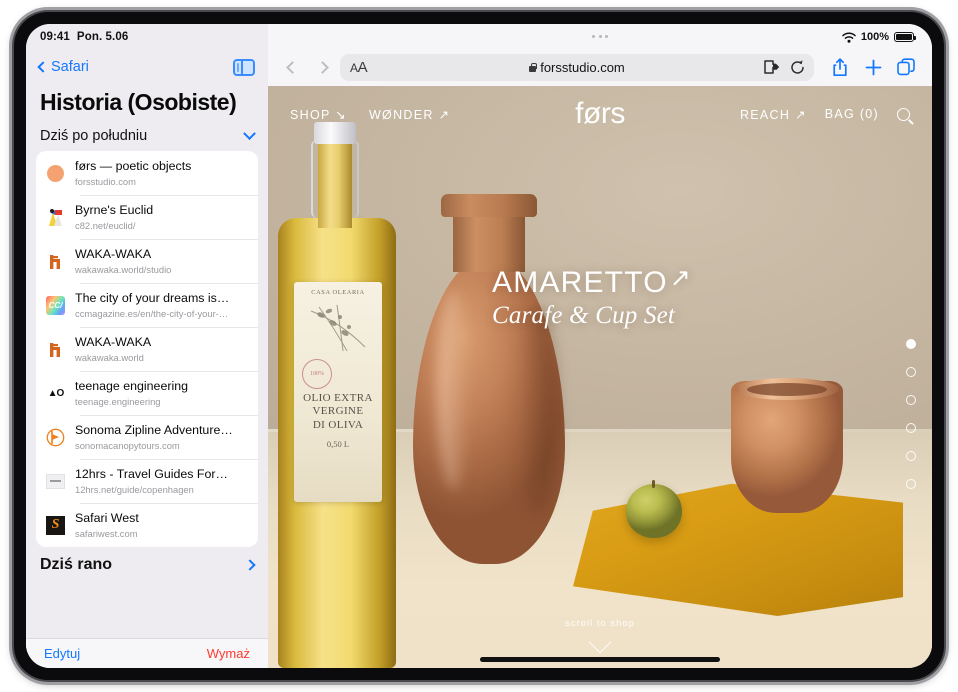 Image resolution: width=958 pixels, height=692 pixels. I want to click on address-bar: AA forsstudio.com, so click(577, 67).